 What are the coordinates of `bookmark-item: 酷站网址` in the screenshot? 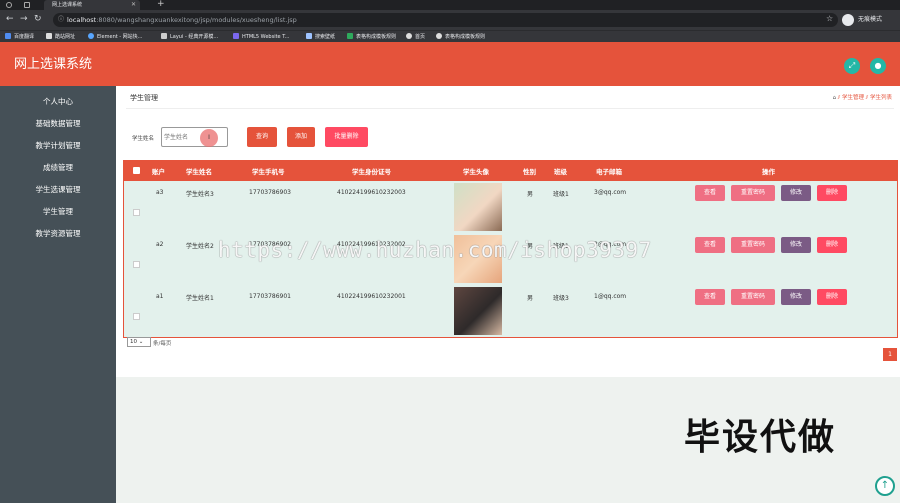 It's located at (60, 37).